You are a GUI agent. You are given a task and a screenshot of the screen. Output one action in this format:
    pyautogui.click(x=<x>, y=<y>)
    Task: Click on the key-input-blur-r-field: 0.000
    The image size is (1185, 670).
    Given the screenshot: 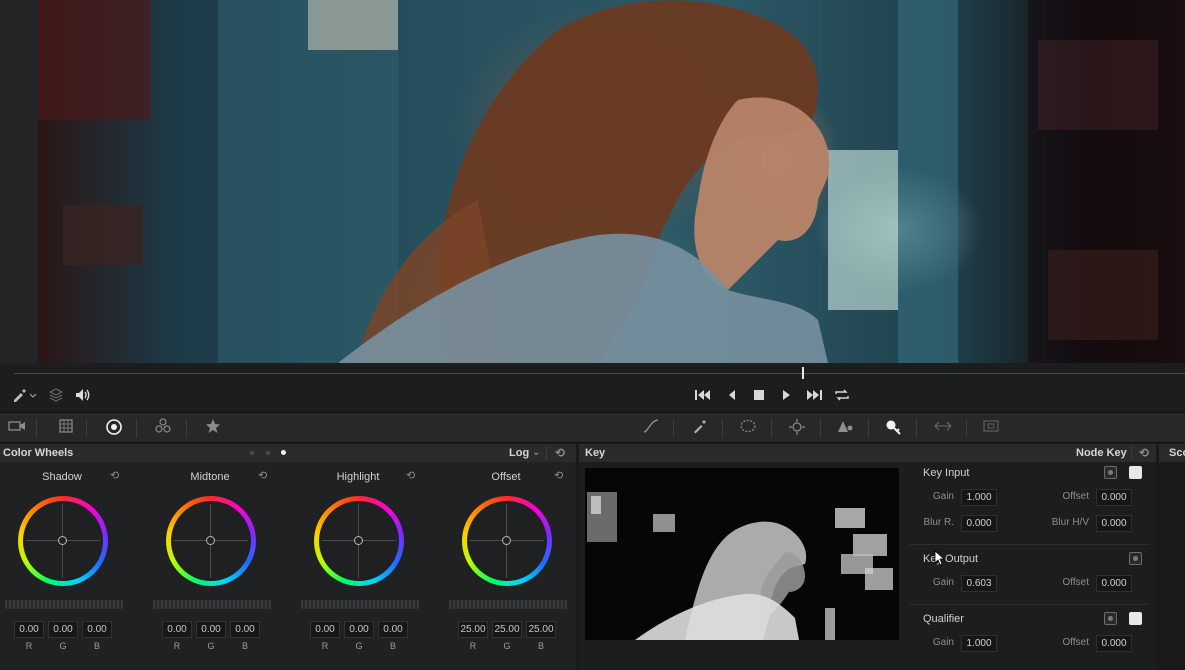 What is the action you would take?
    pyautogui.click(x=979, y=523)
    